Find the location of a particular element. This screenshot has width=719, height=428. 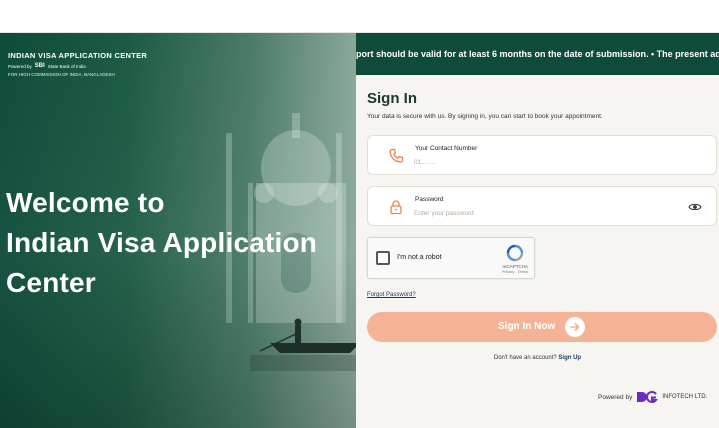

welcome-line-2: Indian Visa Application is located at coordinates (162, 242).